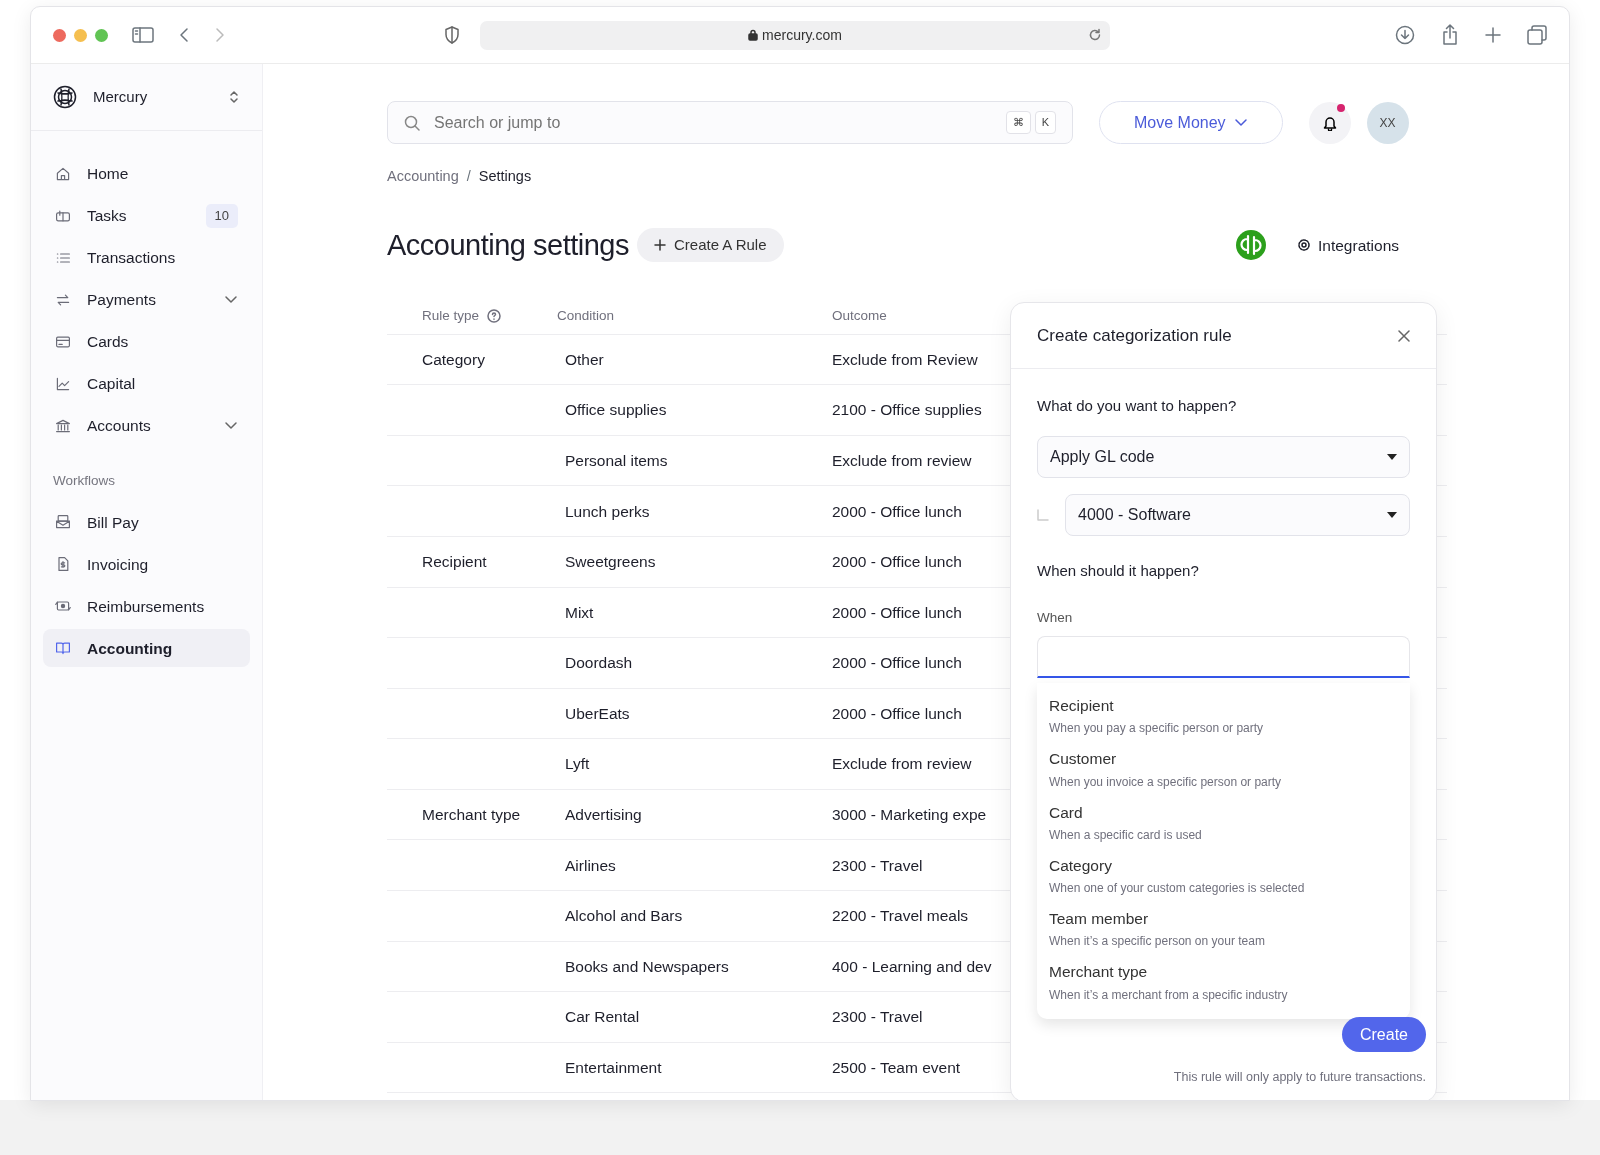  I want to click on sidebar-item: Capital, so click(146, 384).